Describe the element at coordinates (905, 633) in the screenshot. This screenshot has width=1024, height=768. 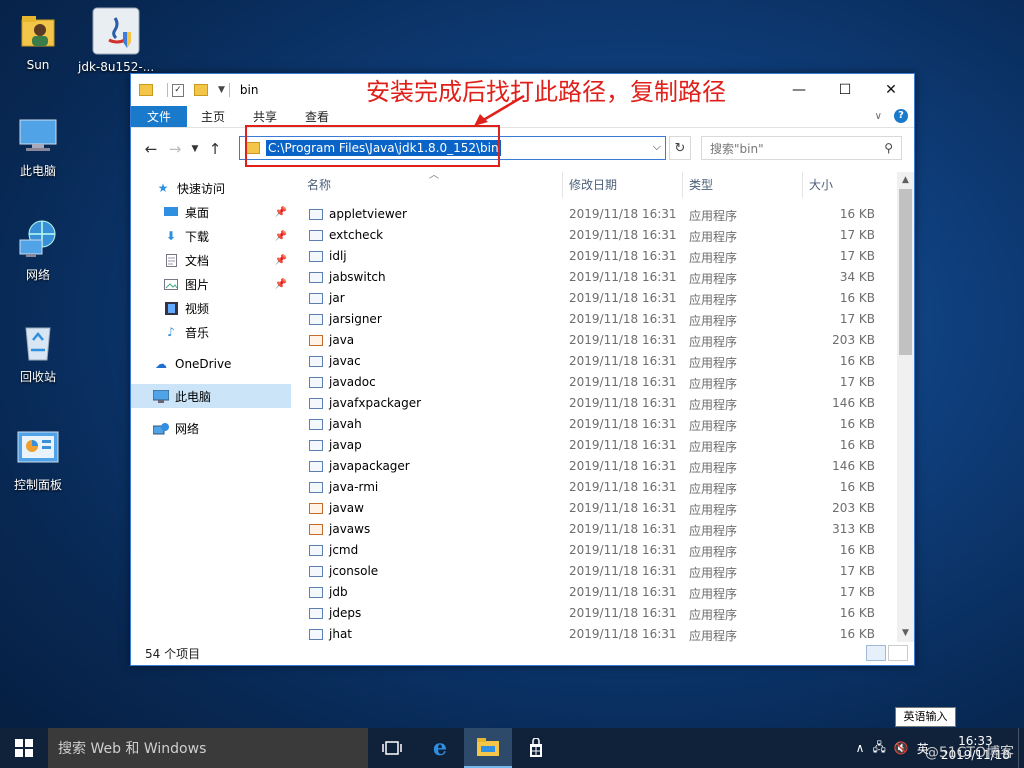
I see `scroll-down-icon: ▼` at that location.